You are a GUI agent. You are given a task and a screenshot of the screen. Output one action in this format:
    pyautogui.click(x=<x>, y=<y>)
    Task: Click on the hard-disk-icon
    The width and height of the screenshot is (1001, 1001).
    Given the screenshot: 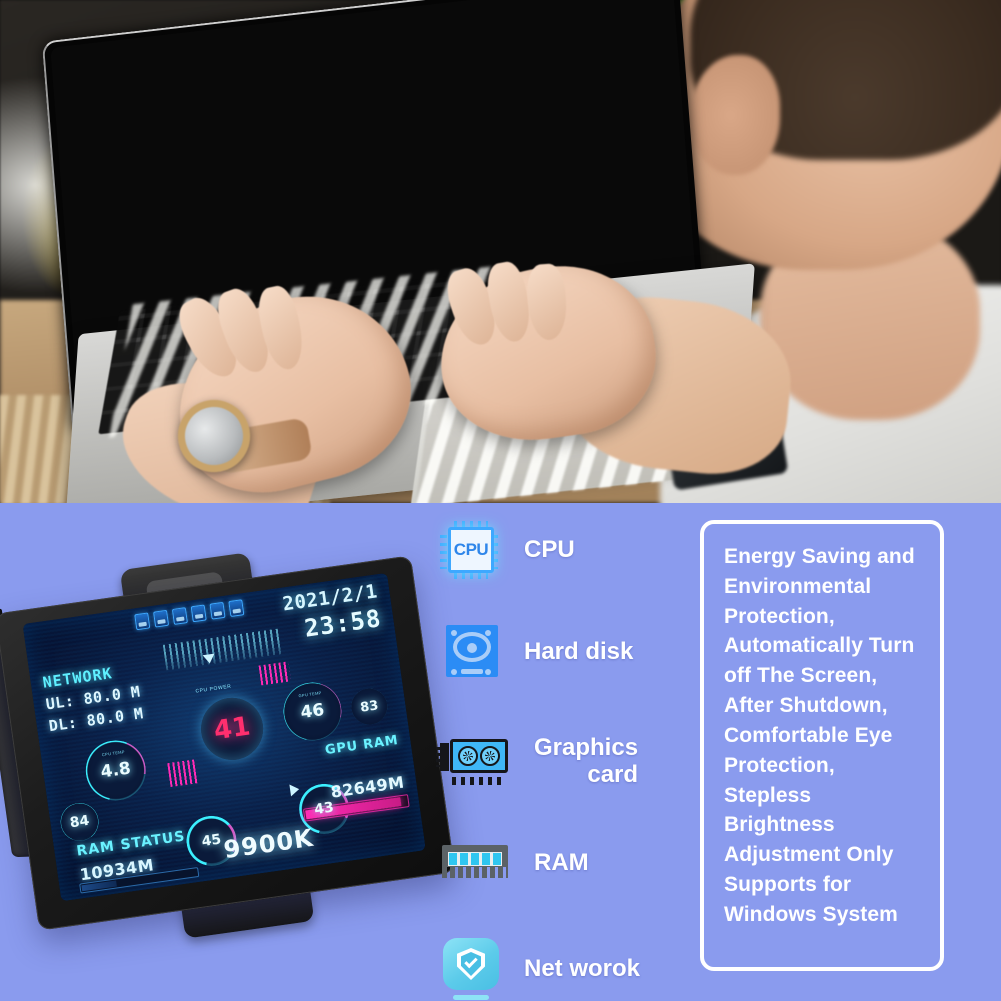 What is the action you would take?
    pyautogui.click(x=471, y=652)
    